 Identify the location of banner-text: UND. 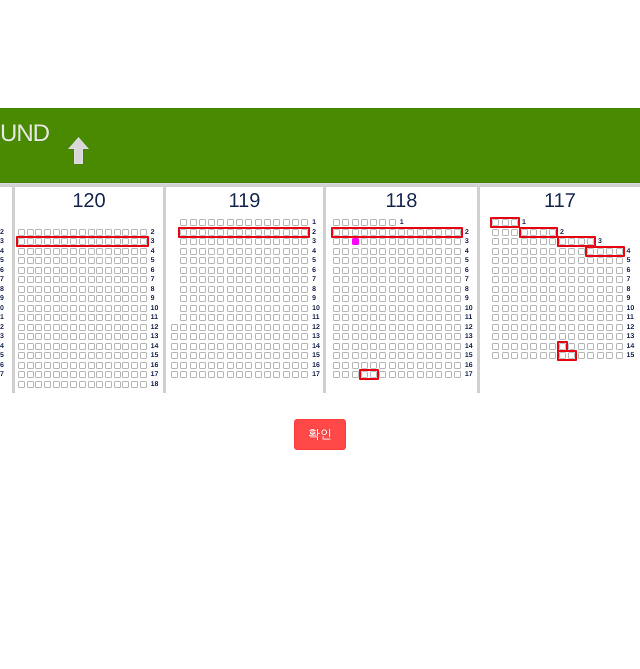
(24, 134).